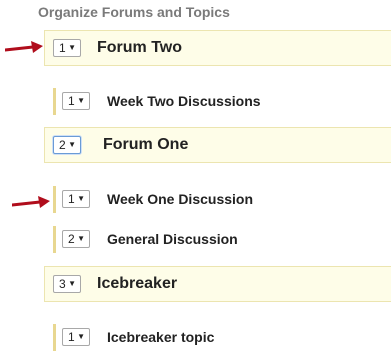 Image resolution: width=391 pixels, height=354 pixels. I want to click on topic-row-week-one-discussion: 1 ▼ Week One Discussion, so click(153, 199).